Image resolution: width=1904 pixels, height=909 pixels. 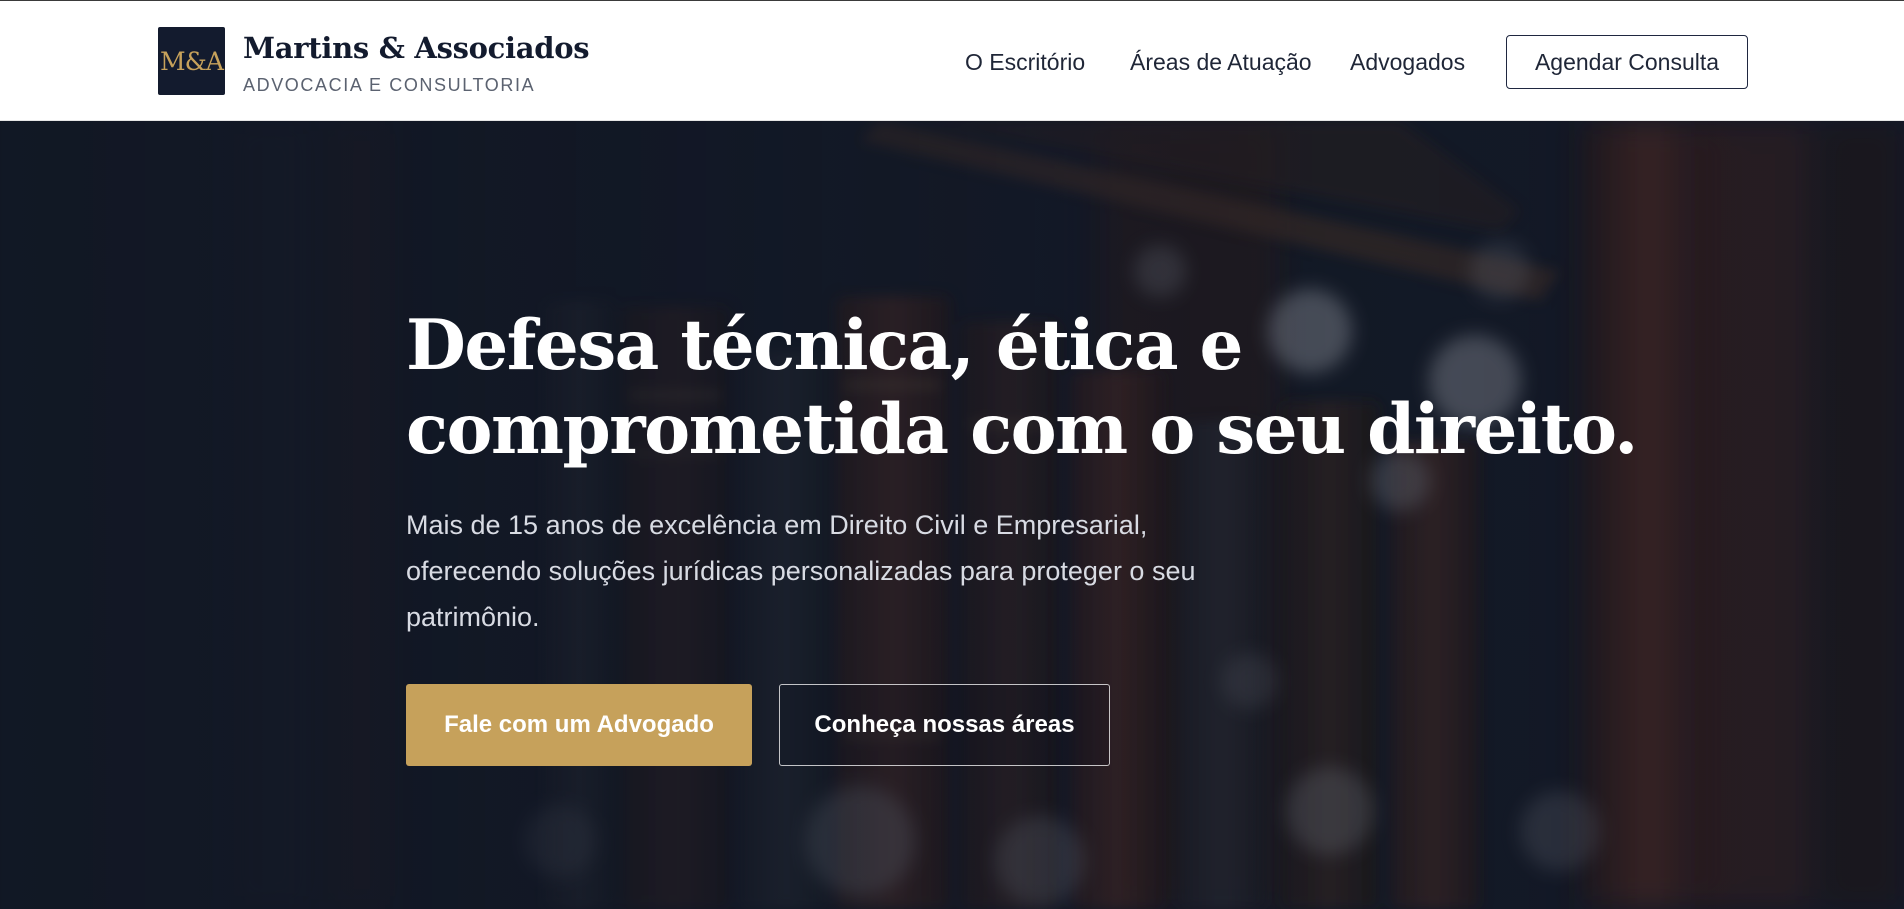 I want to click on brand-name: Martins & Associados, so click(x=416, y=48).